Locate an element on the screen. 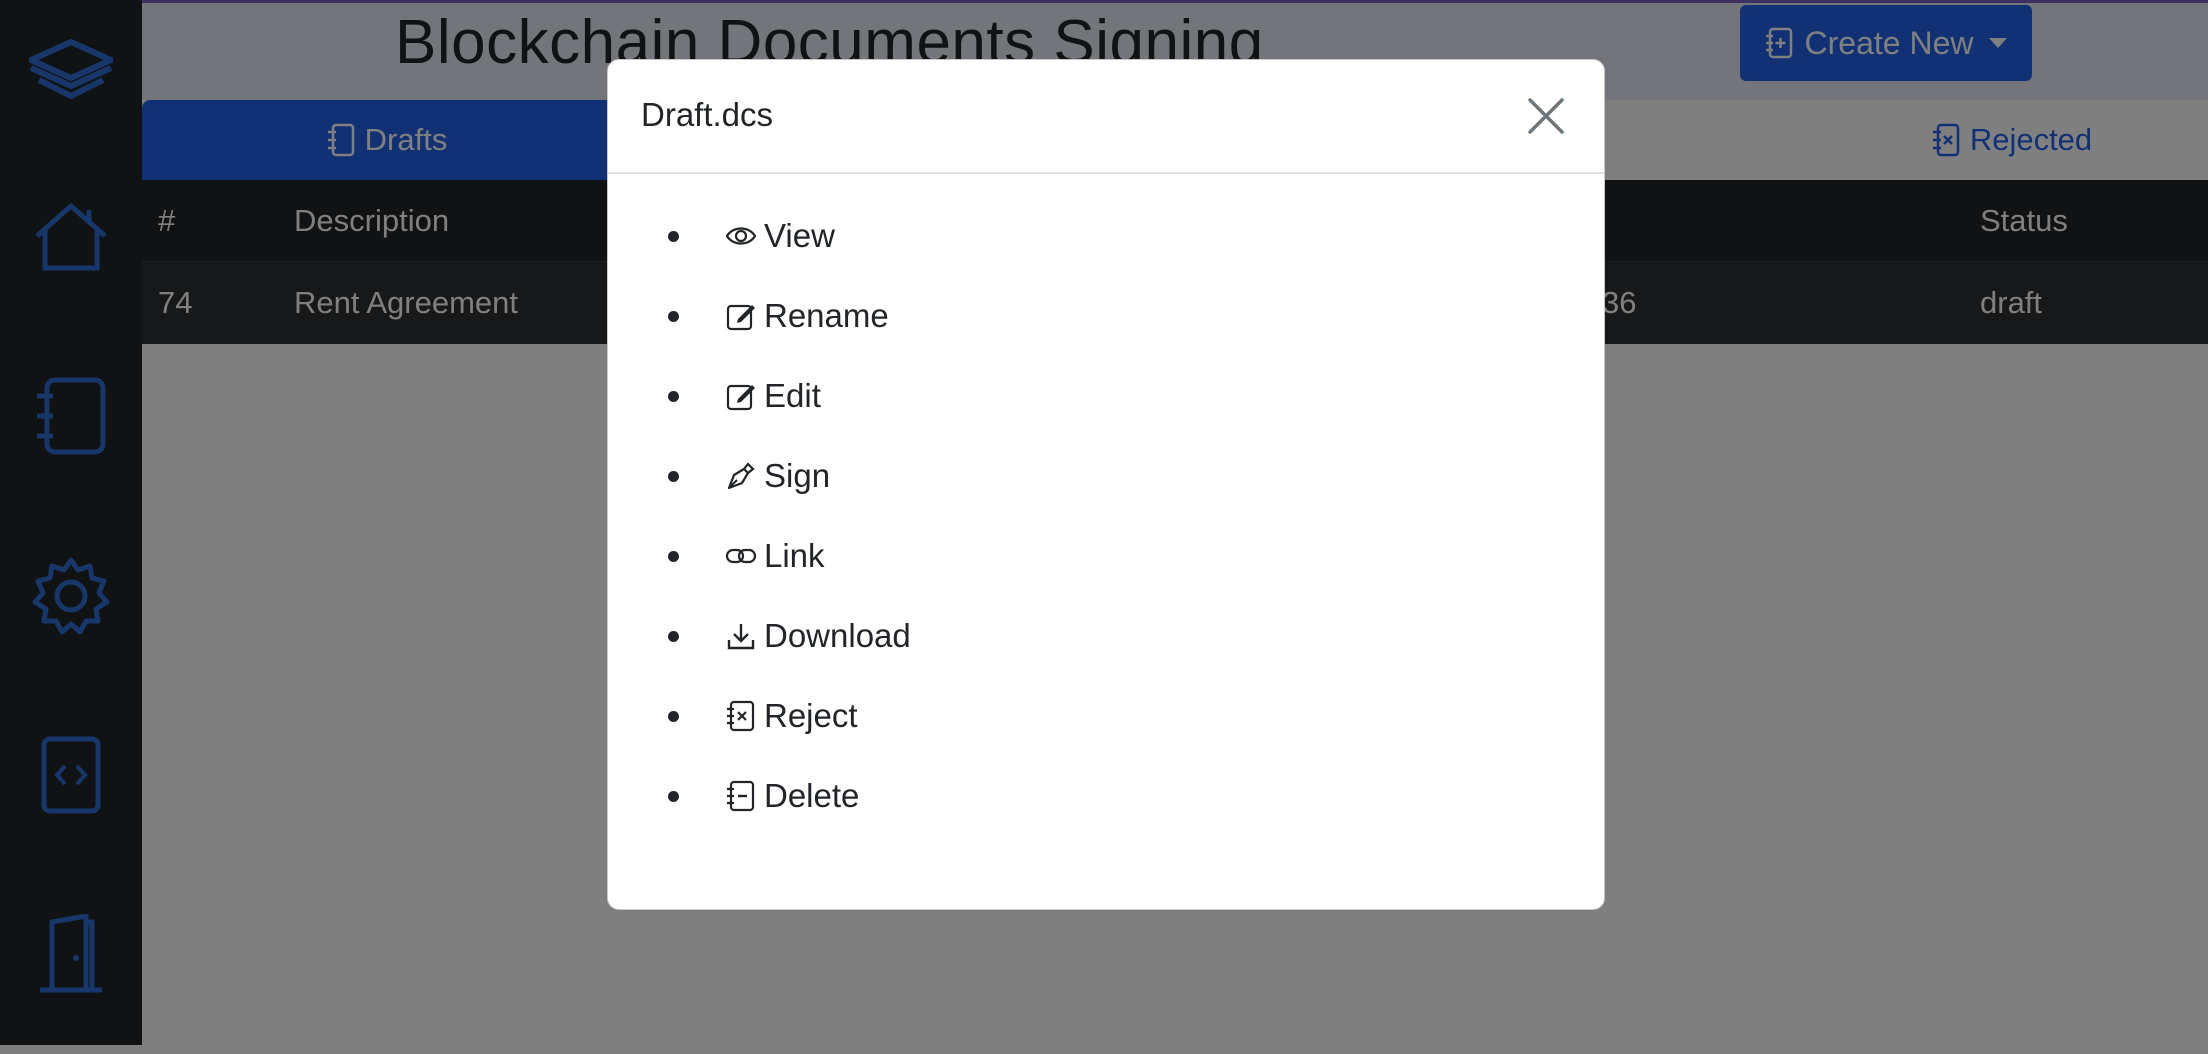 The height and width of the screenshot is (1054, 2208). menu-item-reject: Reject is located at coordinates (763, 716).